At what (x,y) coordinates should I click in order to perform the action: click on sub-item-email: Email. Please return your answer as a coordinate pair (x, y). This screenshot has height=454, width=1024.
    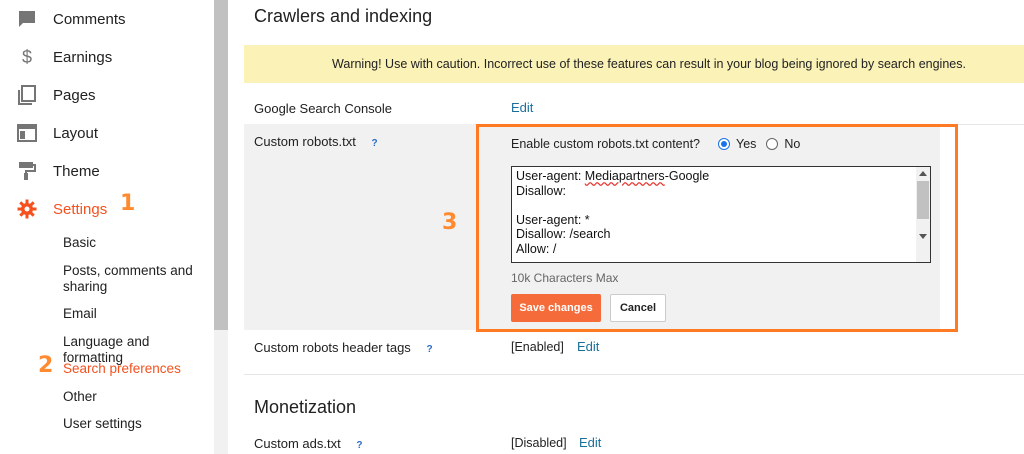
    Looking at the image, I should click on (138, 314).